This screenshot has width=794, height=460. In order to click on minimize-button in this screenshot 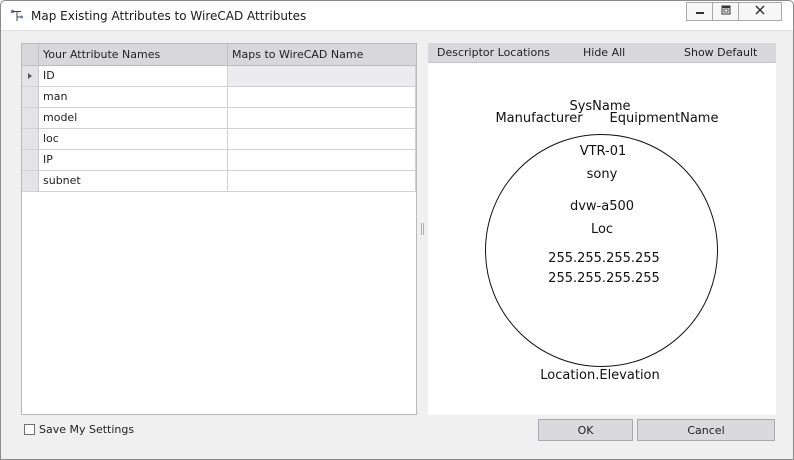, I will do `click(699, 11)`.